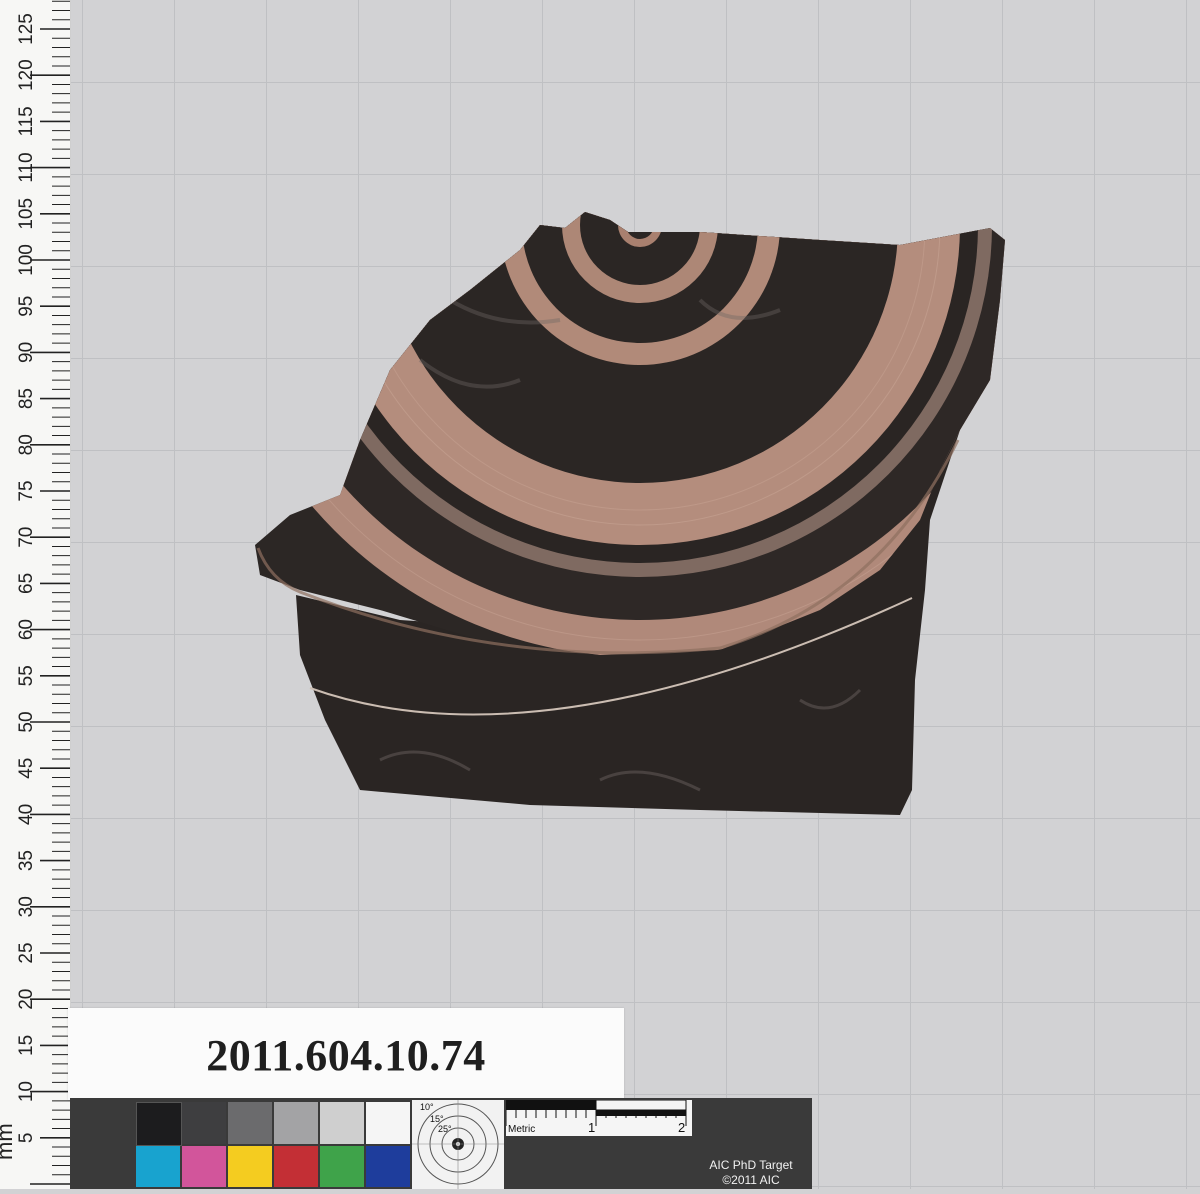 This screenshot has height=1194, width=1200. What do you see at coordinates (26, 444) in the screenshot?
I see `ruler-number: 80` at bounding box center [26, 444].